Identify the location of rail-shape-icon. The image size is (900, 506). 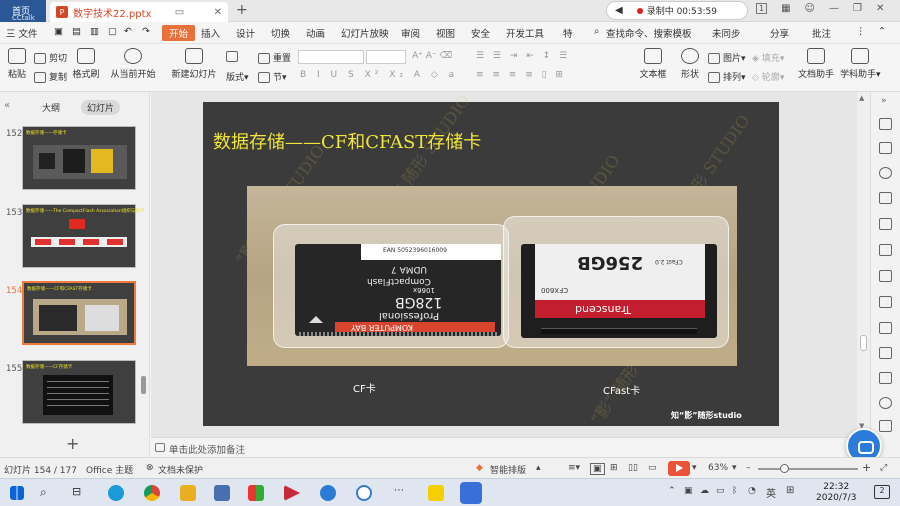
(885, 173).